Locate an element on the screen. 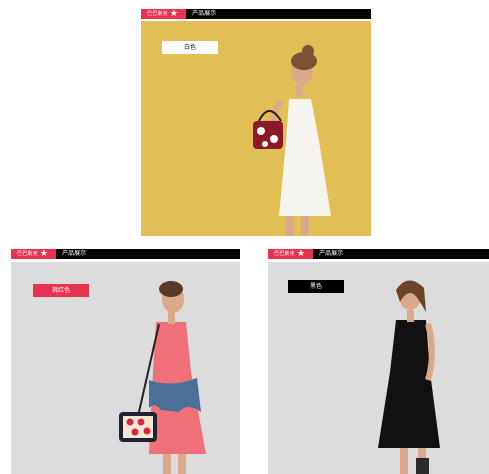 The width and height of the screenshot is (489, 474). color-tag: 黑色 is located at coordinates (316, 286).